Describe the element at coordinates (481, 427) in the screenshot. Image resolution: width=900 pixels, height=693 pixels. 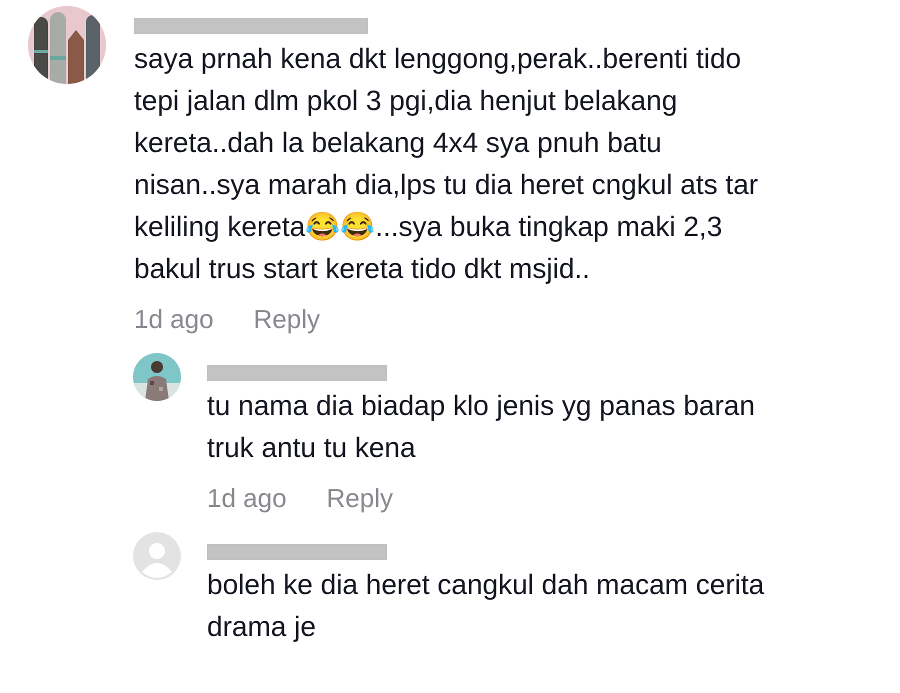
I see `comment-text: tu nama dia biadap klo jenis yg panas baran truk antu tu kena` at that location.